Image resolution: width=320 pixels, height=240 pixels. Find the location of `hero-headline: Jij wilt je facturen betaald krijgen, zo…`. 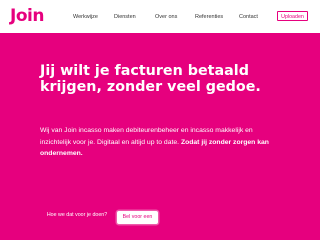

hero-headline: Jij wilt je facturen betaald krijgen, zo… is located at coordinates (150, 79).